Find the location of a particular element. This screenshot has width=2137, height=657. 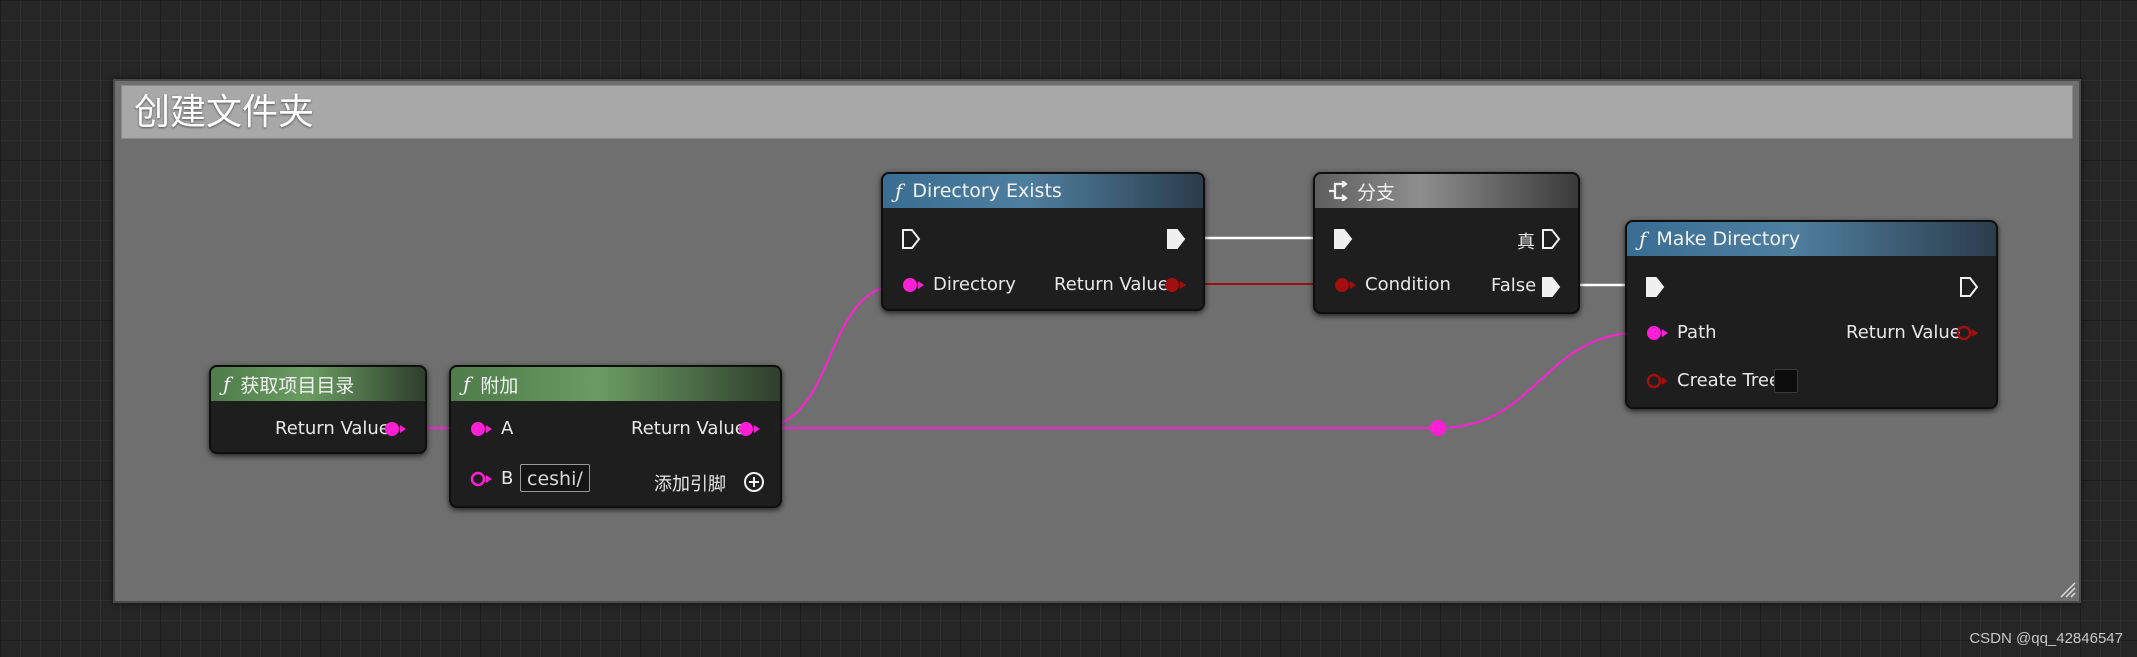

string-input-pin-b-icon is located at coordinates (482, 479).